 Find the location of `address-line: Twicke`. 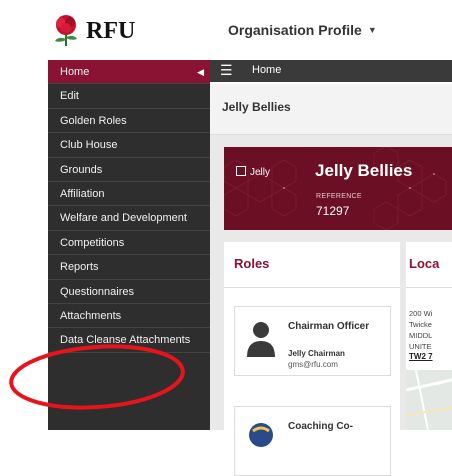

address-line: Twicke is located at coordinates (420, 324).